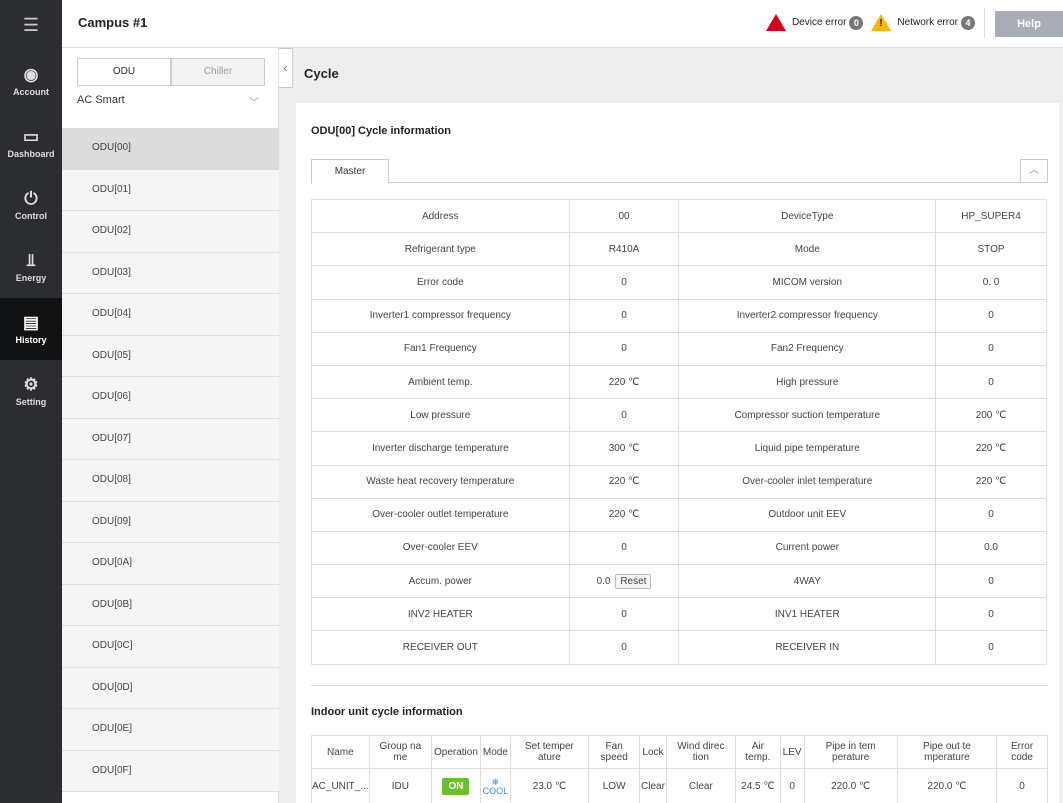 This screenshot has height=803, width=1063. I want to click on nav-account: ◉ Account, so click(31, 81).